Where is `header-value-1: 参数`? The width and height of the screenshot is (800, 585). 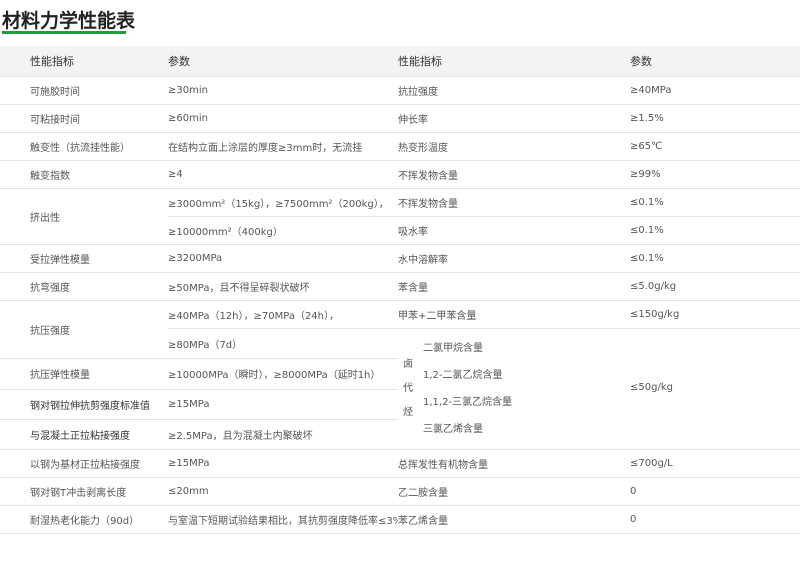
header-value-1: 参数 is located at coordinates (283, 61).